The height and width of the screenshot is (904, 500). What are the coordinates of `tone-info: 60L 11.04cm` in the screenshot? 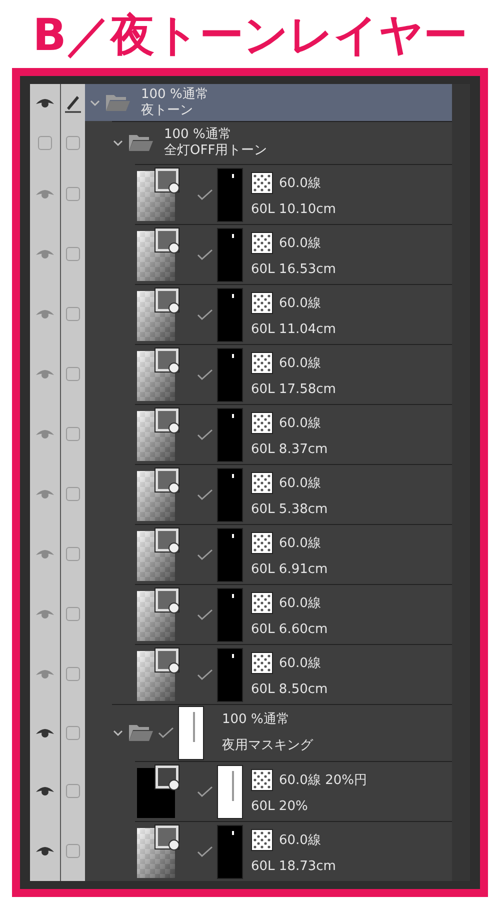 It's located at (293, 329).